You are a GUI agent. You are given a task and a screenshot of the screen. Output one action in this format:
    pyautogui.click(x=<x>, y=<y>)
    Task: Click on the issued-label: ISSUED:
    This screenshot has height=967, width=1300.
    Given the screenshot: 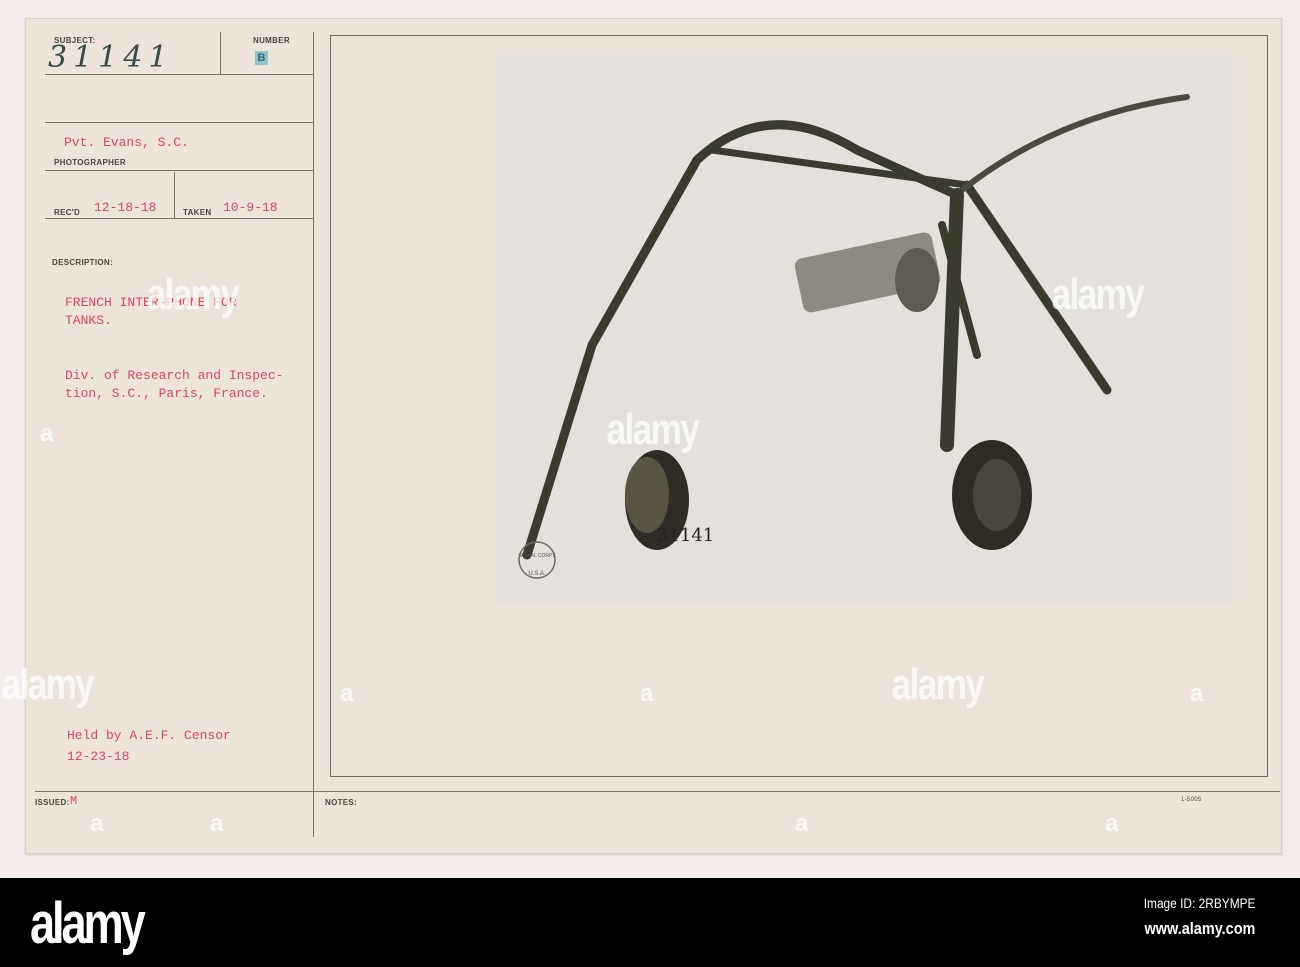 What is the action you would take?
    pyautogui.click(x=52, y=802)
    